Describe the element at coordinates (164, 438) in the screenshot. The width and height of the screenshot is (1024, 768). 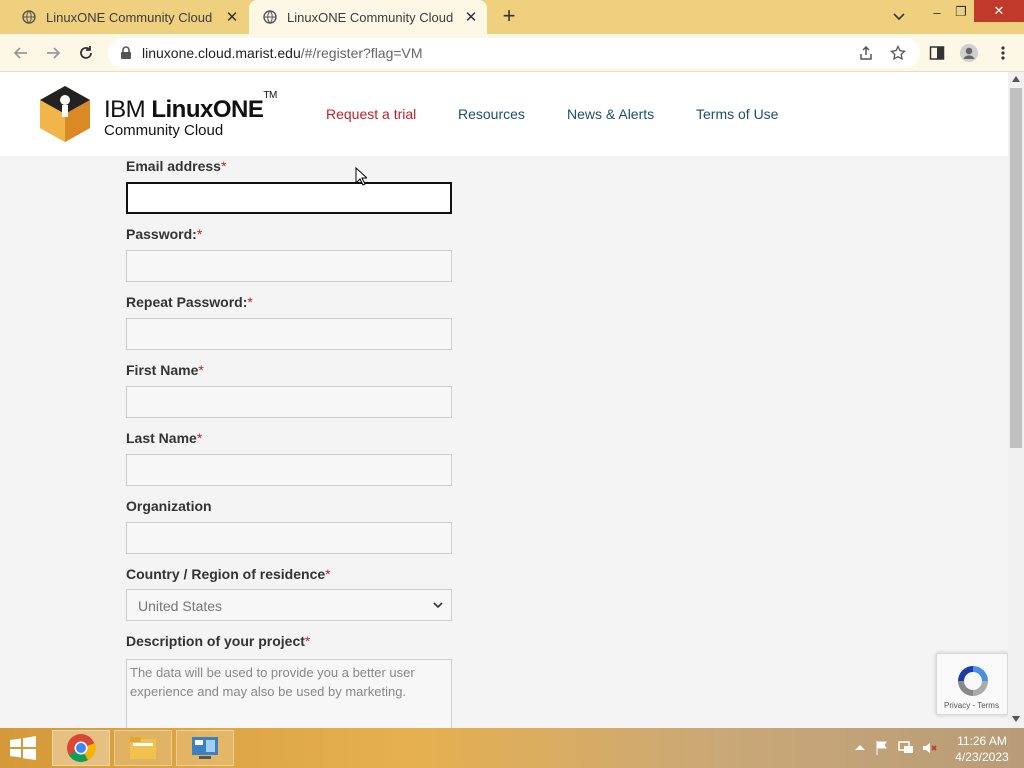
I see `last-name-label: Last Name*` at that location.